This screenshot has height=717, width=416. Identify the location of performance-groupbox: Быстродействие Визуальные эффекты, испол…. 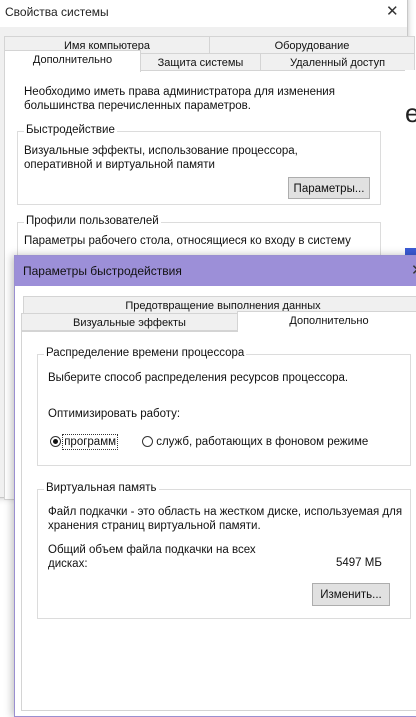
(199, 164).